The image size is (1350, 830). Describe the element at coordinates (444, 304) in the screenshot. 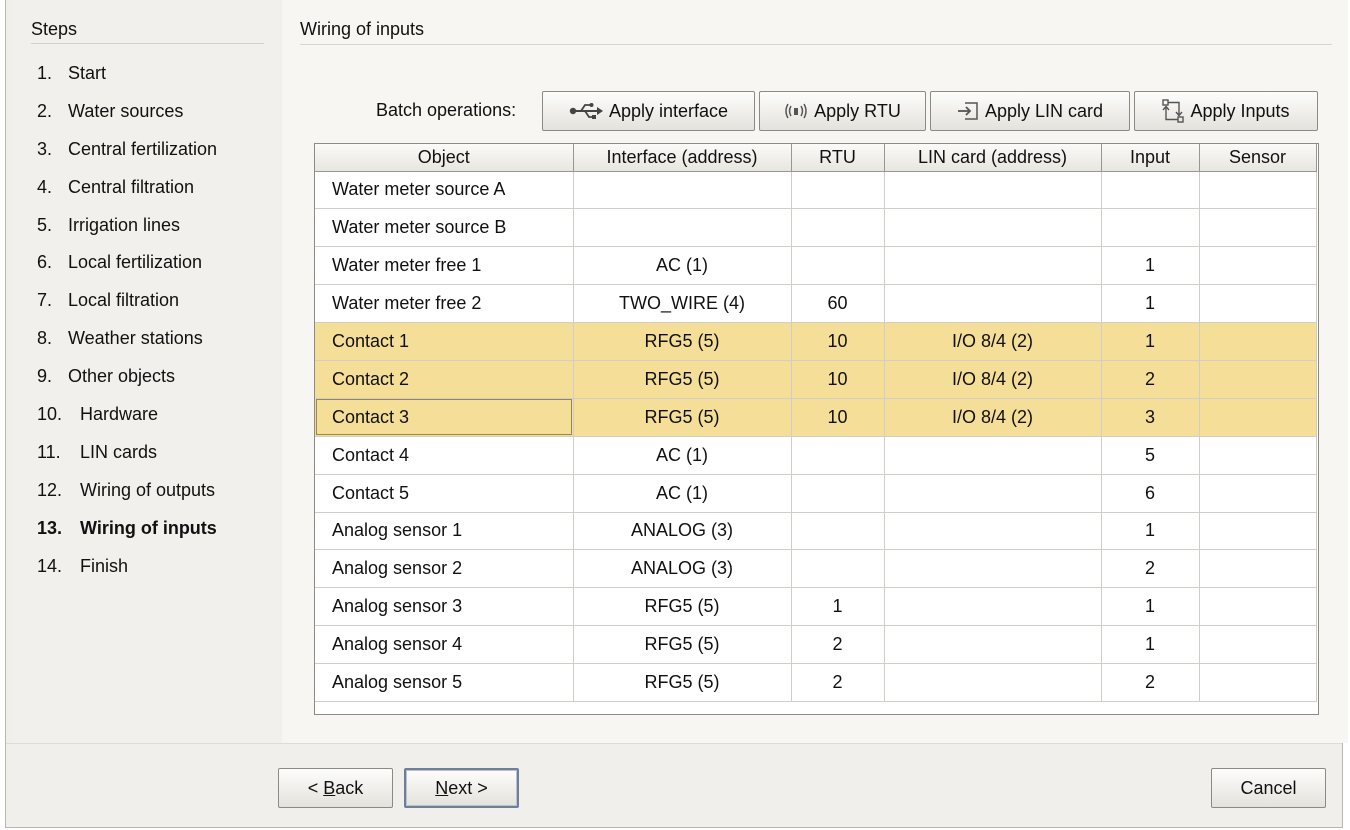

I see `table-cell: Water meter free 2` at that location.